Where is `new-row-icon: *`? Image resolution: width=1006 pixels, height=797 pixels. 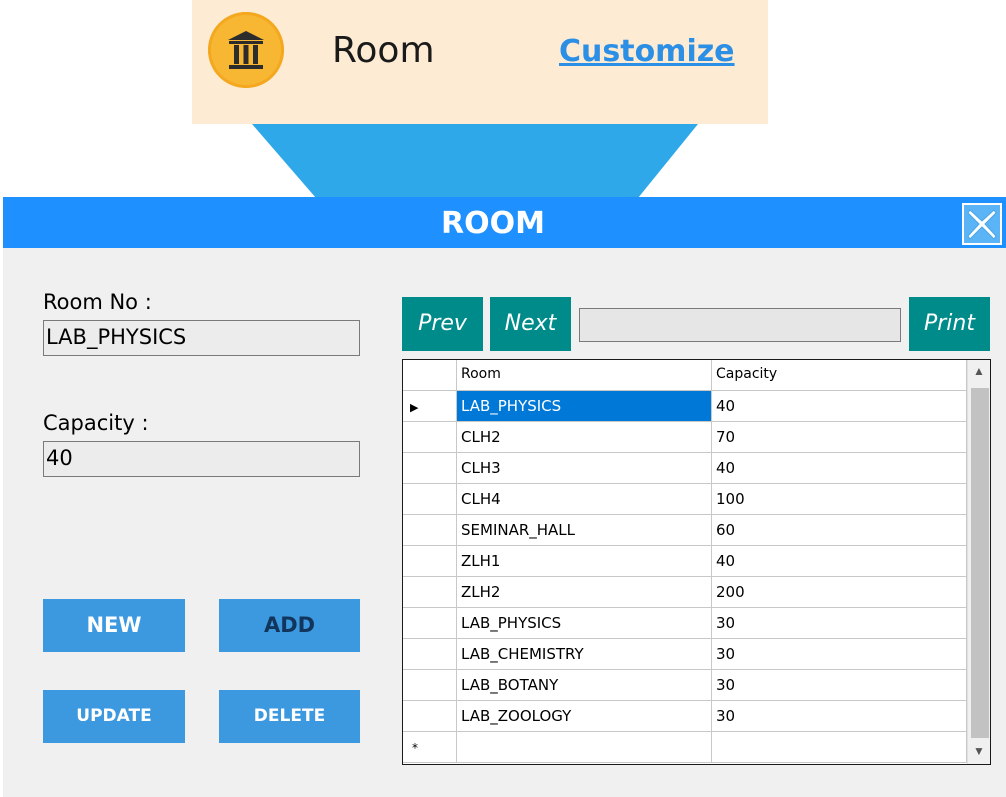
new-row-icon: * is located at coordinates (415, 748).